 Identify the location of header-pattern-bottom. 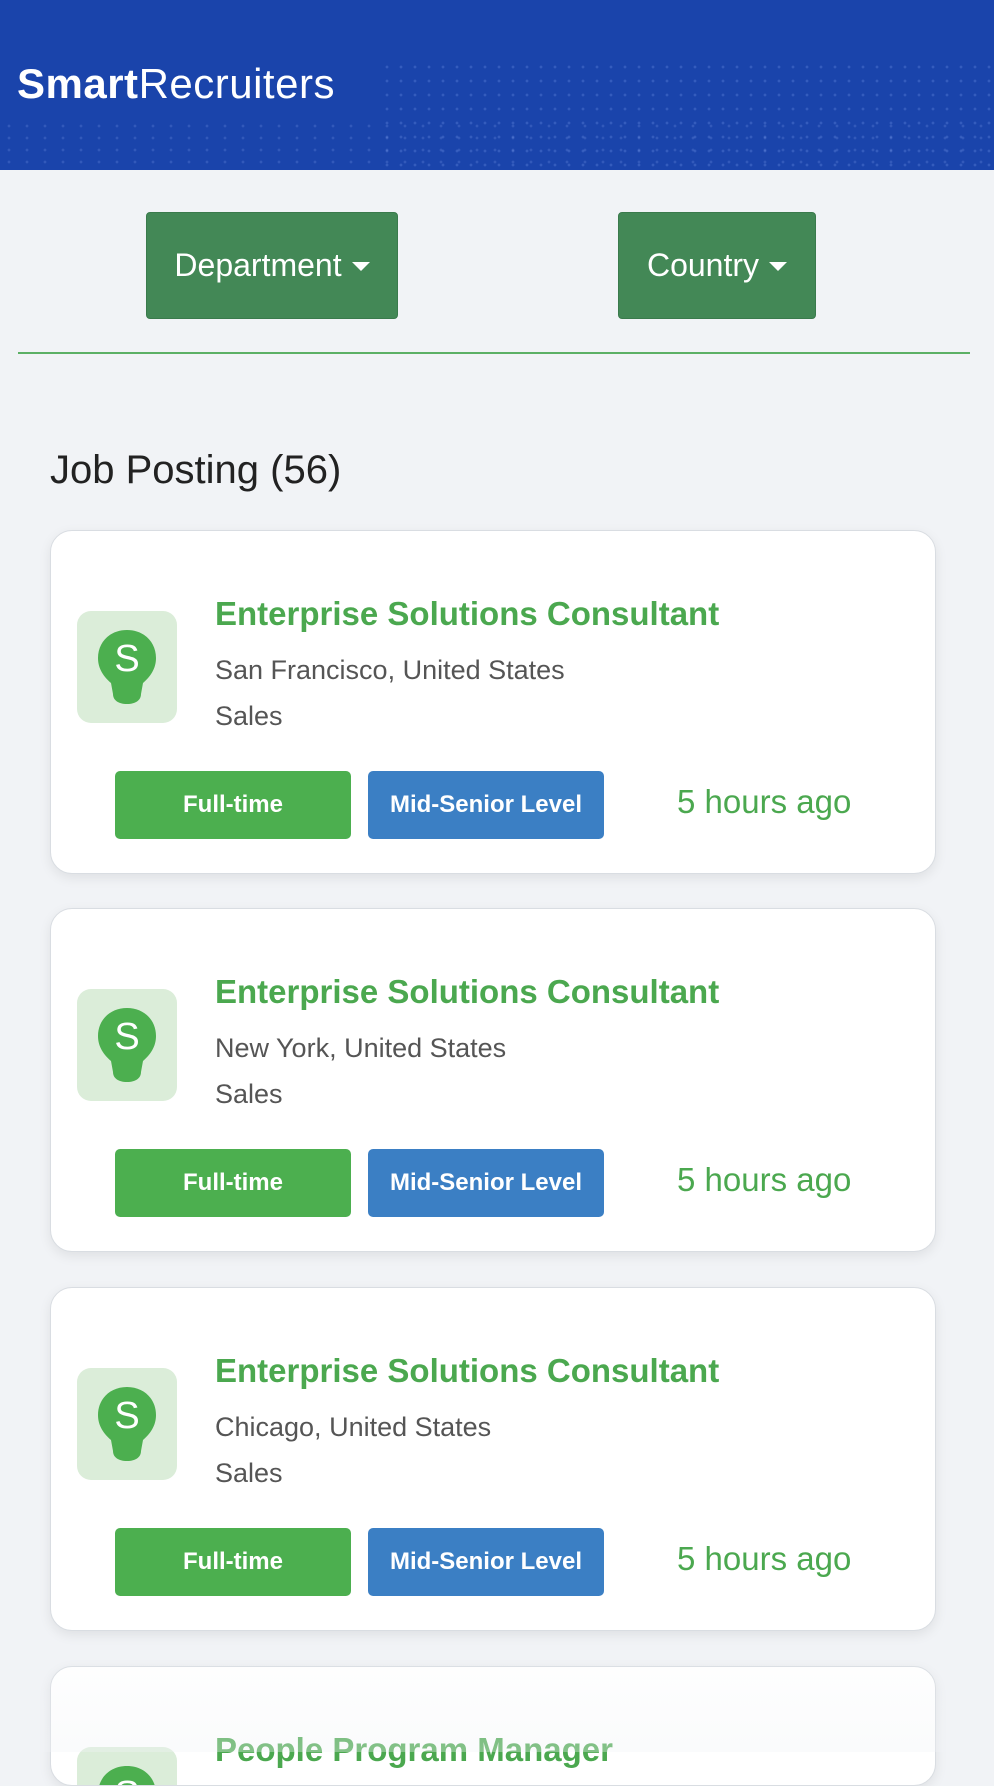
(497, 145).